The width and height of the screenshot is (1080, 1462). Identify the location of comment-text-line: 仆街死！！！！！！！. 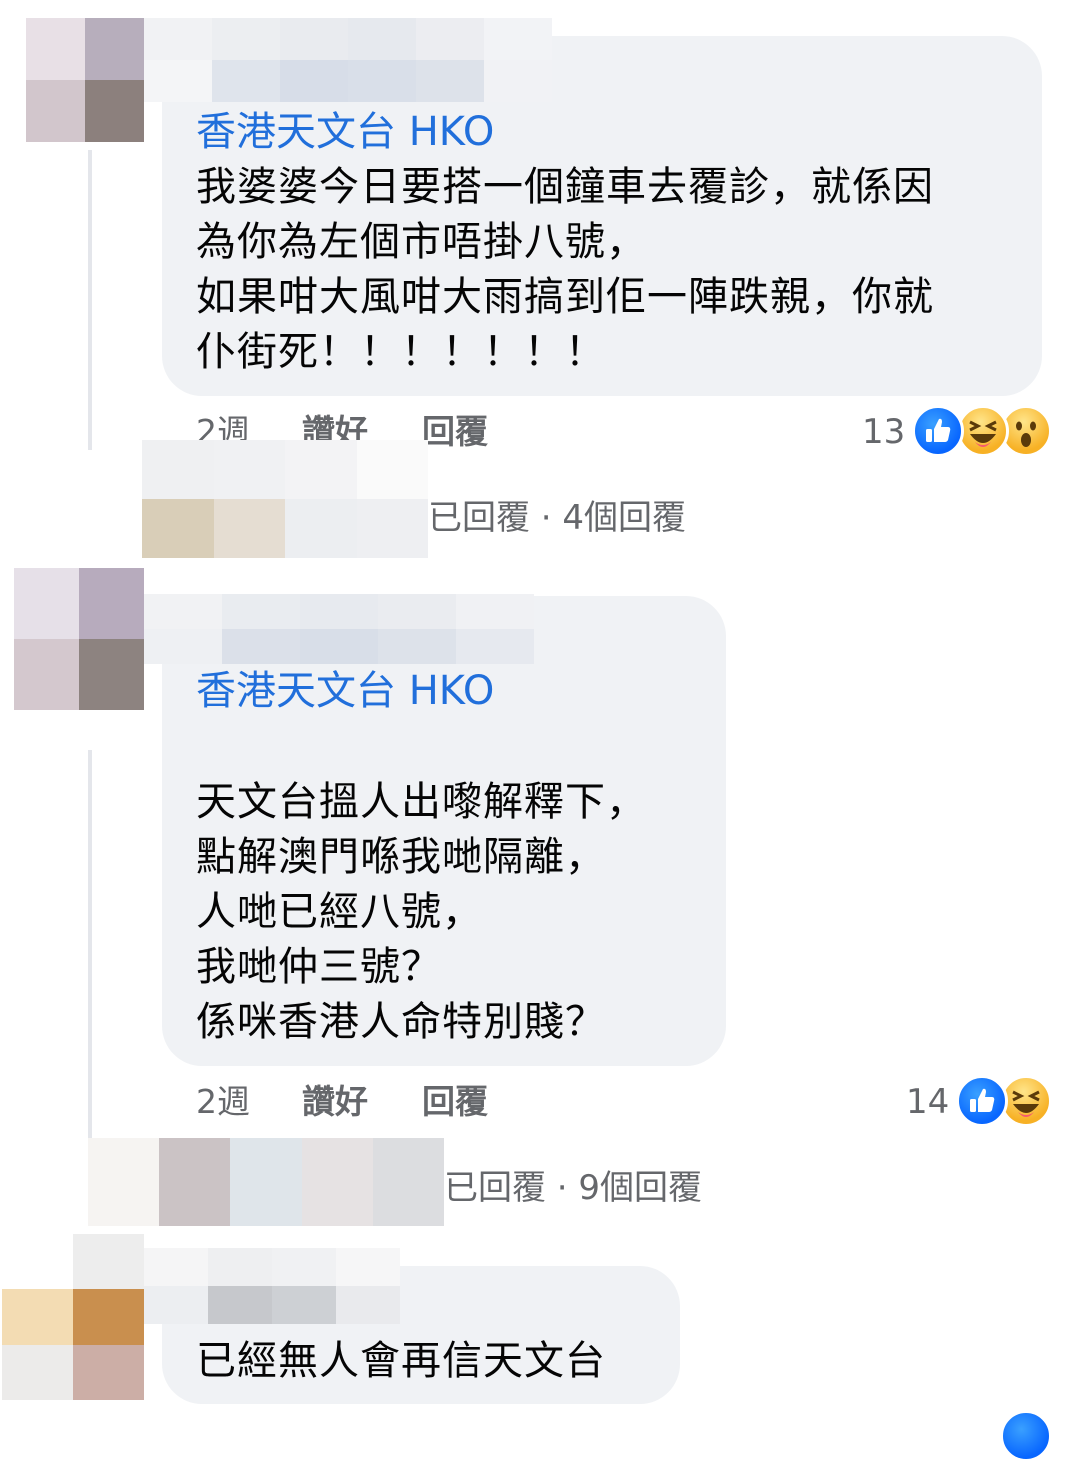
(401, 352).